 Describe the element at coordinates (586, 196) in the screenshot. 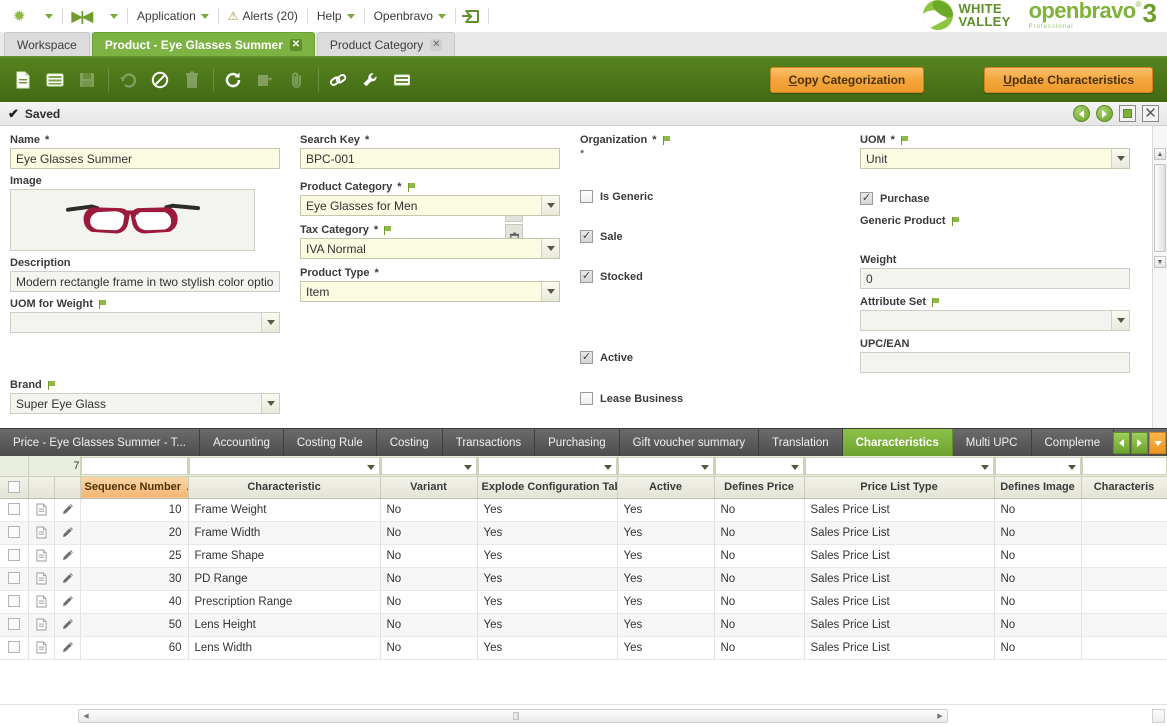

I see `is-generic-checkbox` at that location.